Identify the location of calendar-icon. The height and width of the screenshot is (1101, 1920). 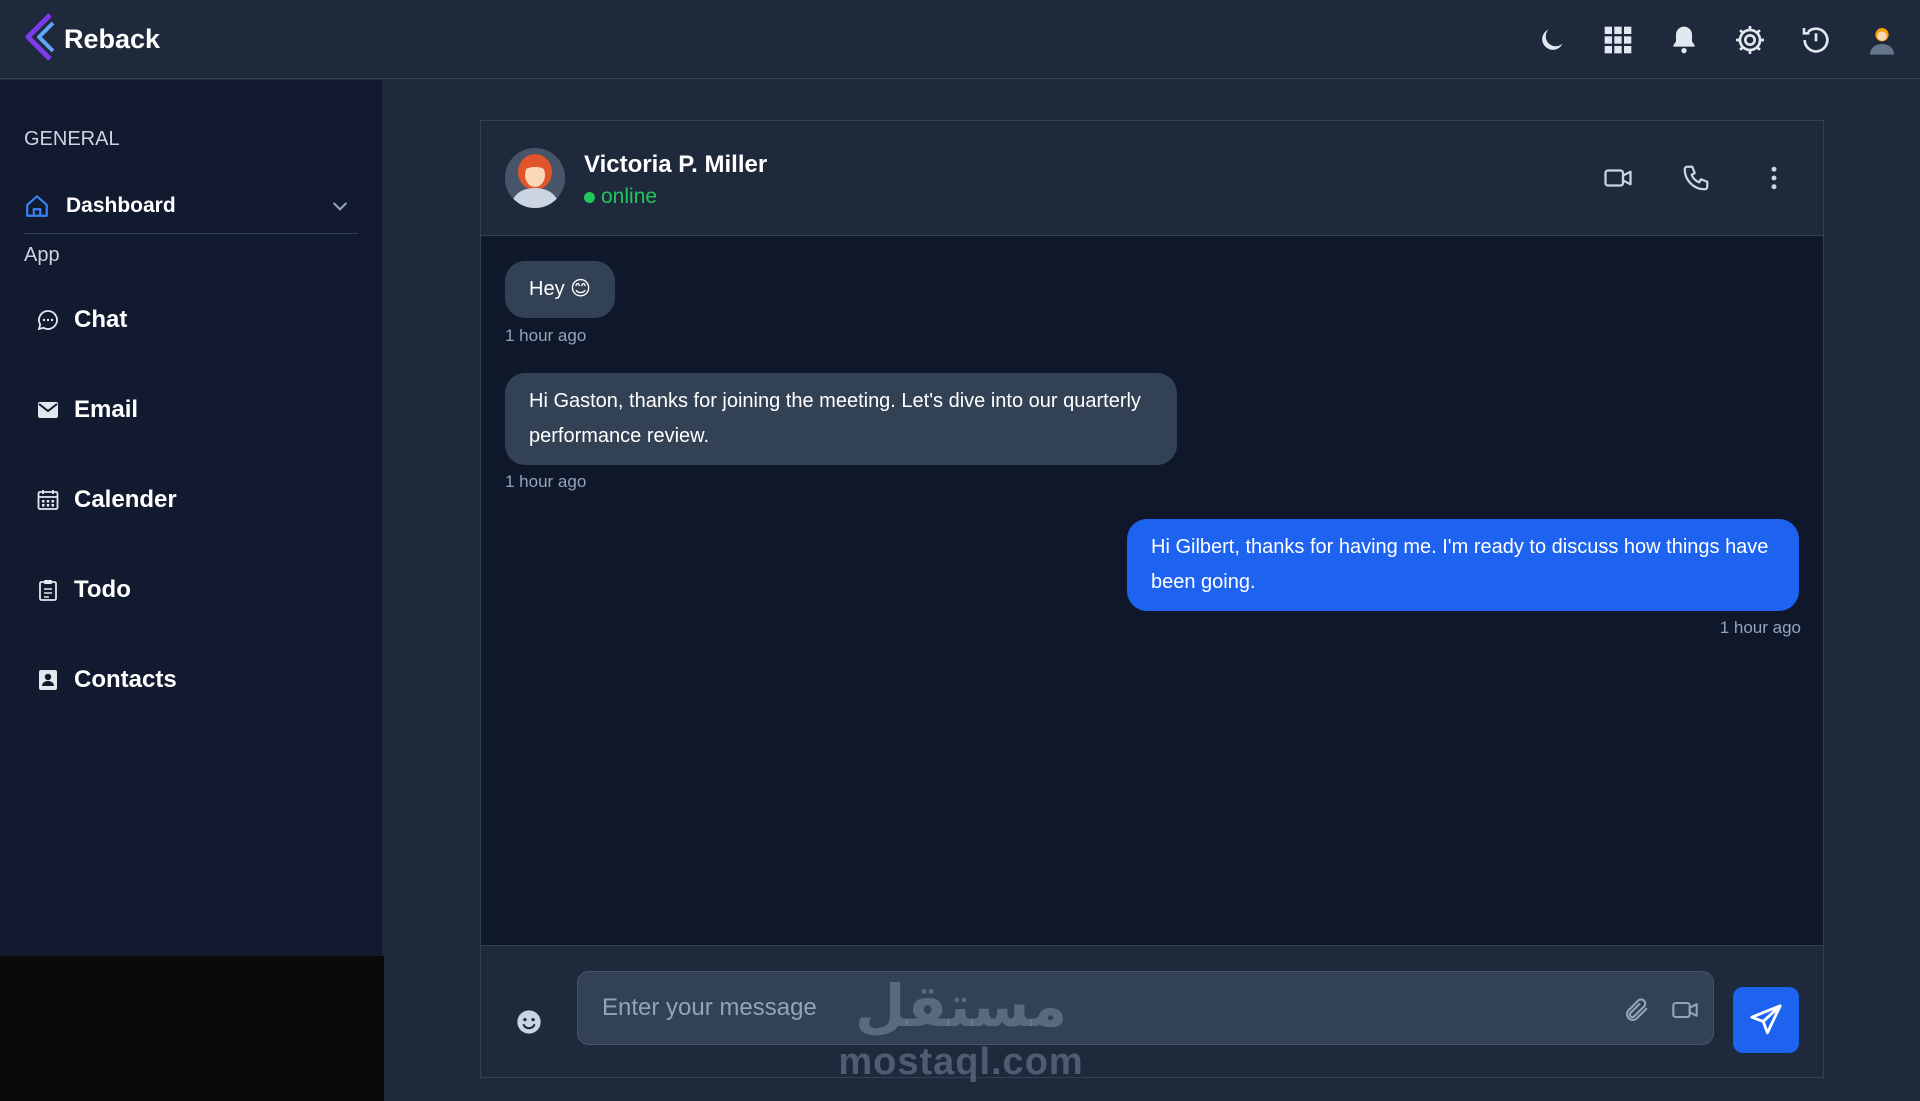
(48, 500).